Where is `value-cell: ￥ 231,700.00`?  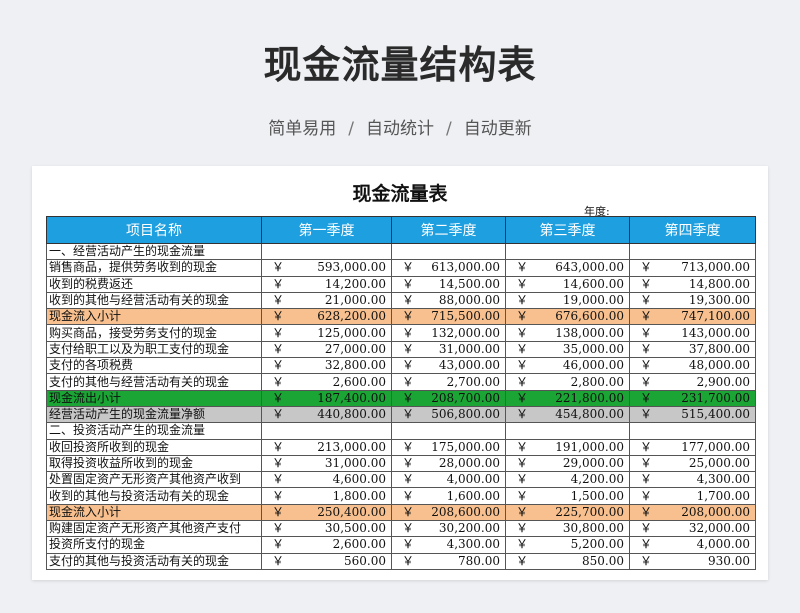
value-cell: ￥ 231,700.00 is located at coordinates (692, 398).